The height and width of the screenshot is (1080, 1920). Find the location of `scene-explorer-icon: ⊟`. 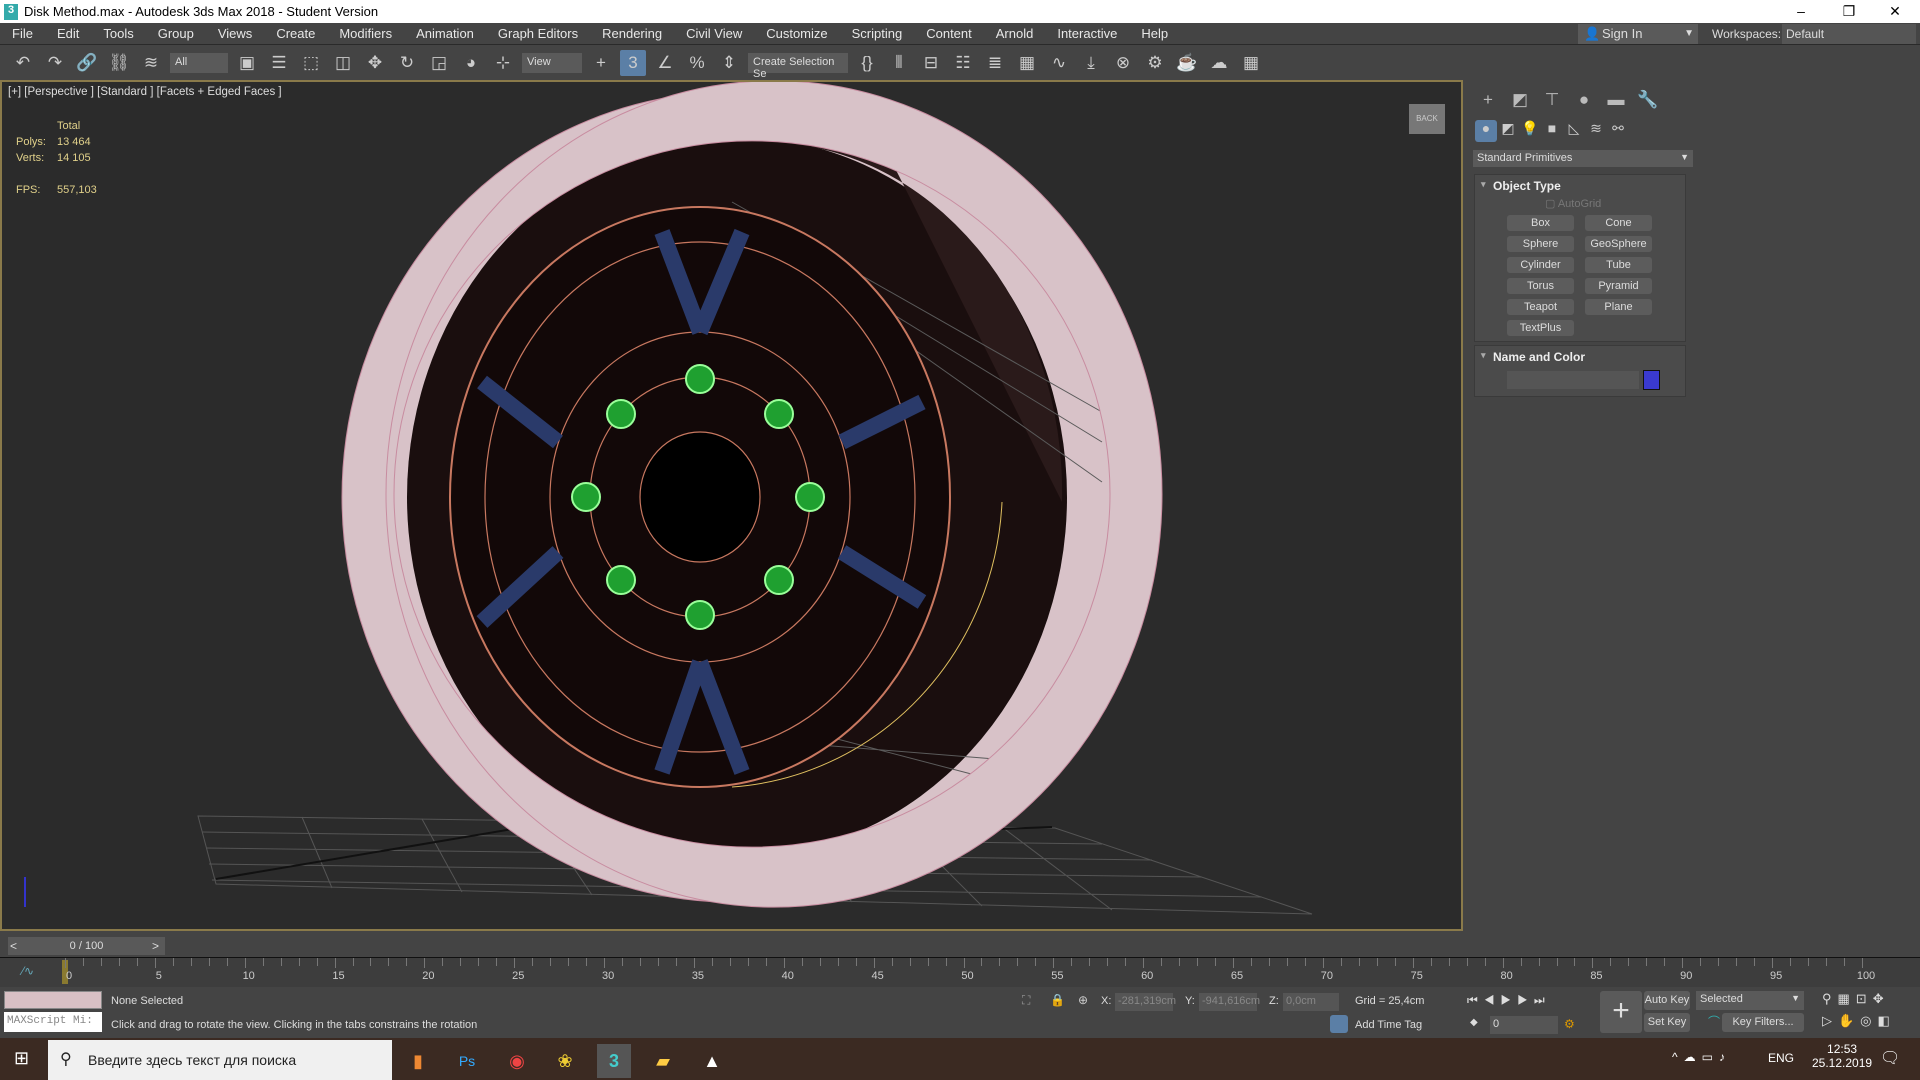

scene-explorer-icon: ⊟ is located at coordinates (931, 63).